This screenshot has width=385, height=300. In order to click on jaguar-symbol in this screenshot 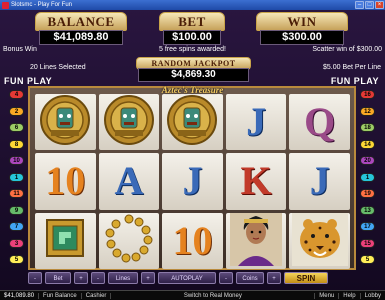, I will do `click(319, 240)`.